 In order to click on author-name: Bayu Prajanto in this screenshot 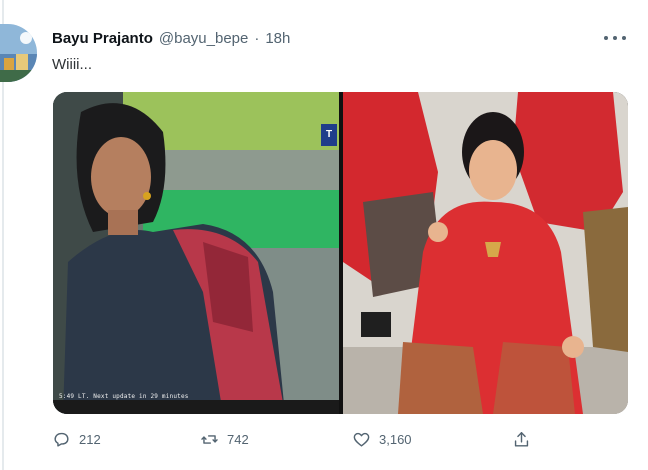, I will do `click(102, 38)`.